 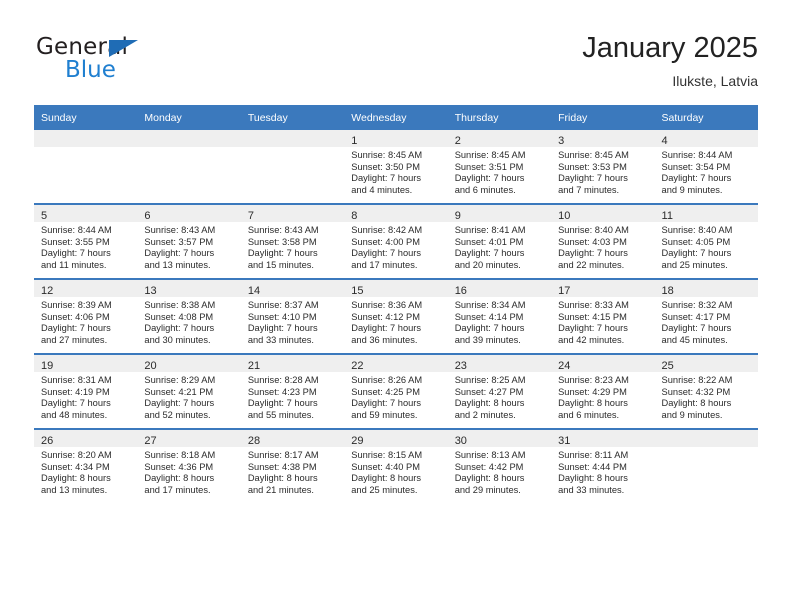 What do you see at coordinates (179, 241) in the screenshot?
I see `sunset-text: Sunset: 3:57 PM` at bounding box center [179, 241].